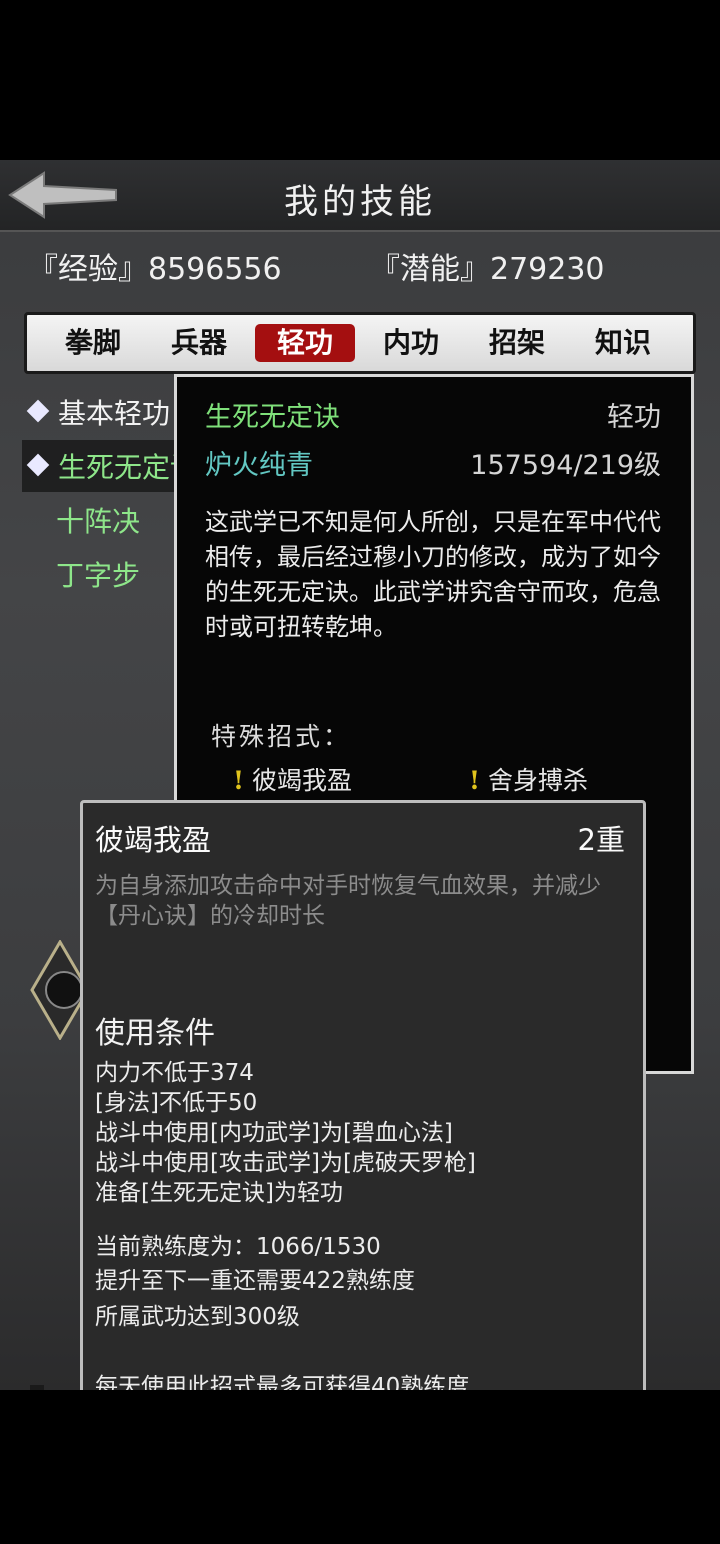 The image size is (720, 1544). Describe the element at coordinates (285, 1163) in the screenshot. I see `condition-line: 战斗中使用[攻击武学]为[虎破天罗枪]` at that location.